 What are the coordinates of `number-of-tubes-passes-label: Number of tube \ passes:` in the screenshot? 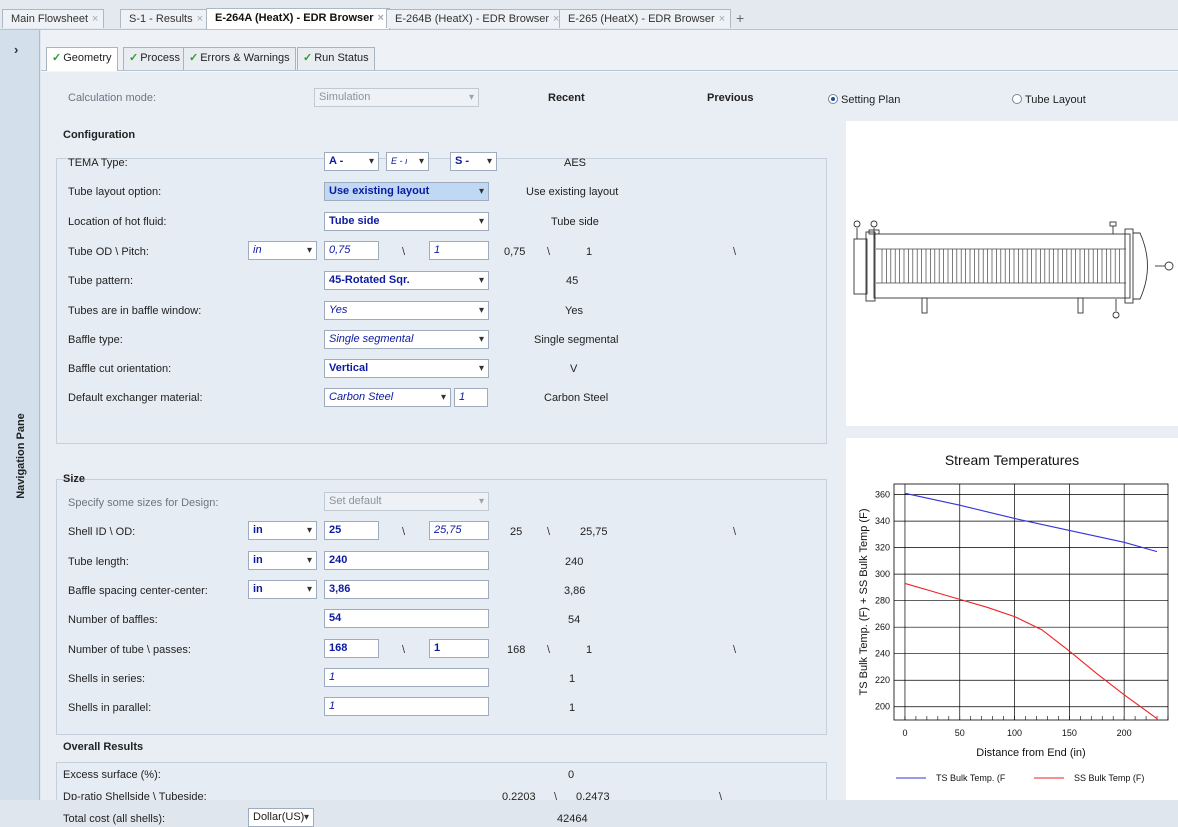 It's located at (129, 650).